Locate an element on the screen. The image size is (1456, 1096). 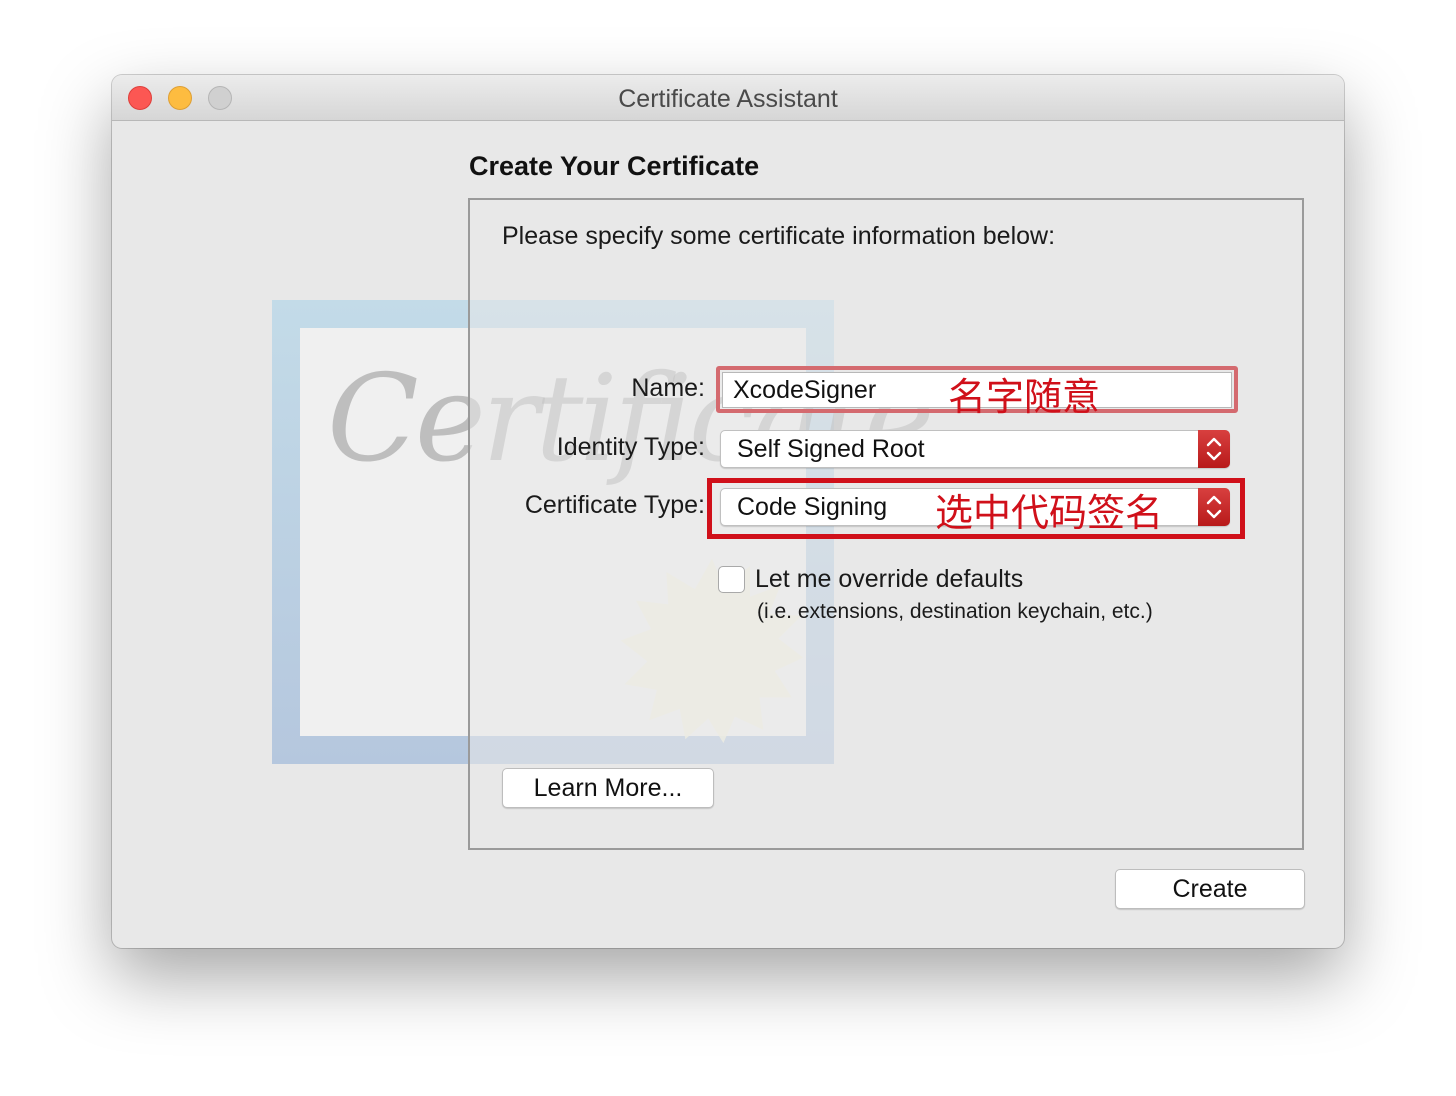
window-title: Certificate Assistant is located at coordinates (728, 99).